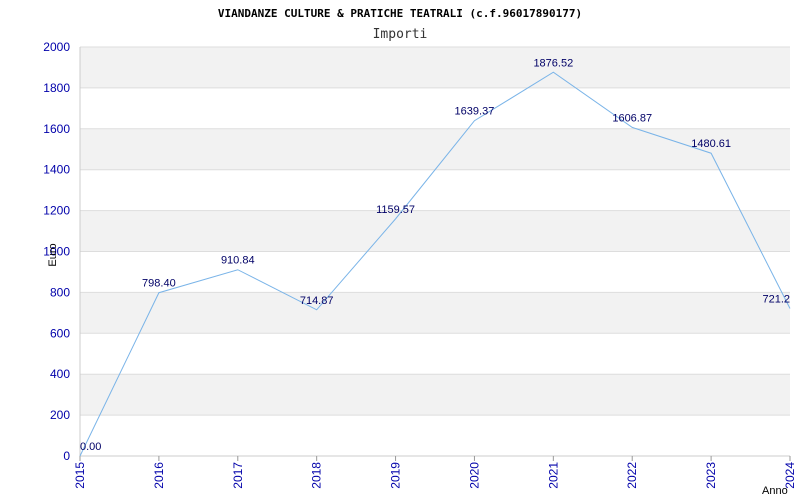 Image resolution: width=800 pixels, height=500 pixels. I want to click on y-tick-label: 600, so click(60, 333).